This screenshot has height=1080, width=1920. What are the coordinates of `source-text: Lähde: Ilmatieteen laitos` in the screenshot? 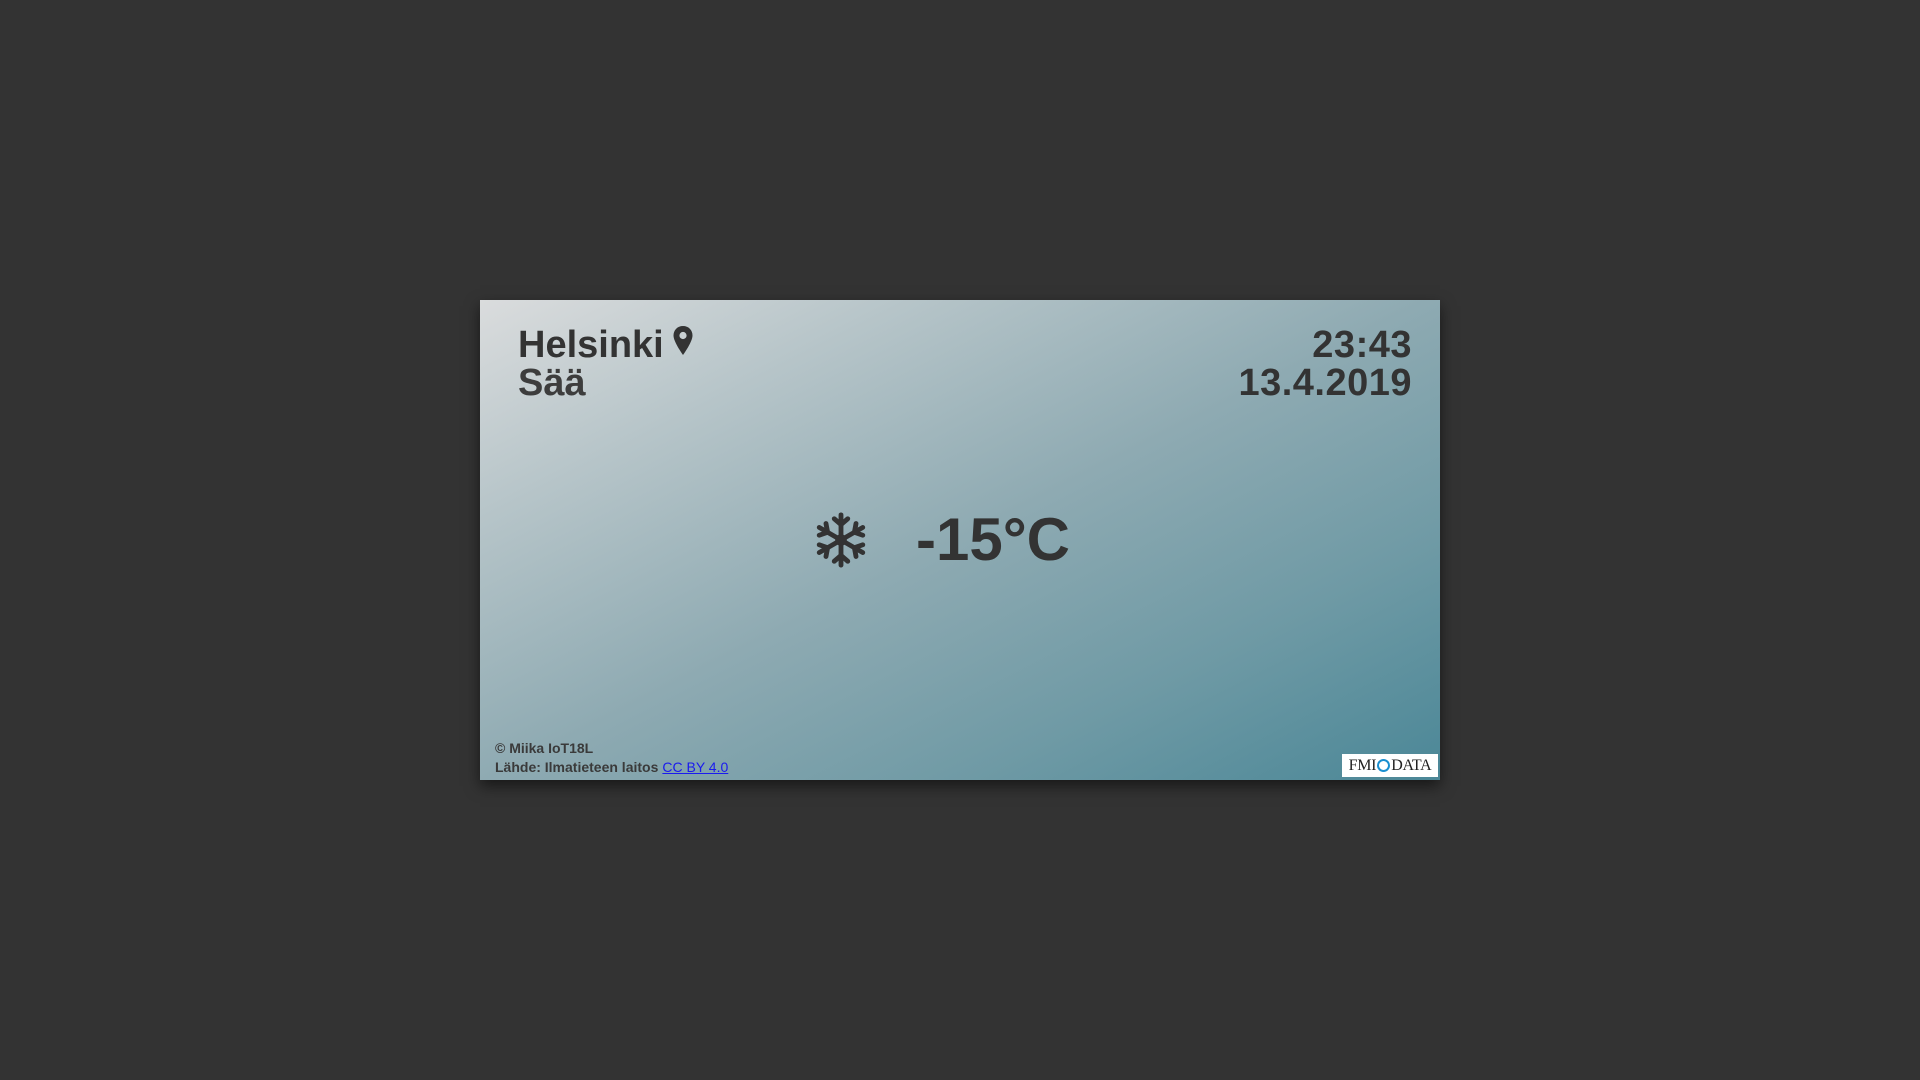 It's located at (577, 767).